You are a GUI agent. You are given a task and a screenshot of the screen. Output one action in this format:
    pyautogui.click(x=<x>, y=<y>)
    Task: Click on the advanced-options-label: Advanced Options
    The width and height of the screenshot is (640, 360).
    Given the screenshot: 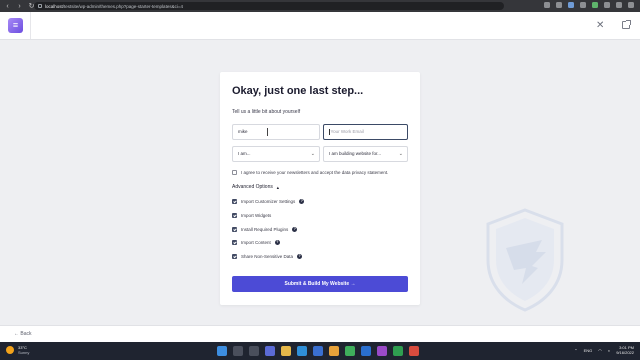 What is the action you would take?
    pyautogui.click(x=252, y=187)
    